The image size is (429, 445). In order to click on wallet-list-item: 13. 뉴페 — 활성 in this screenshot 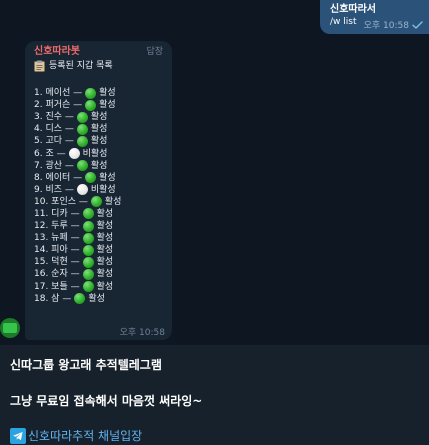, I will do `click(99, 238)`.